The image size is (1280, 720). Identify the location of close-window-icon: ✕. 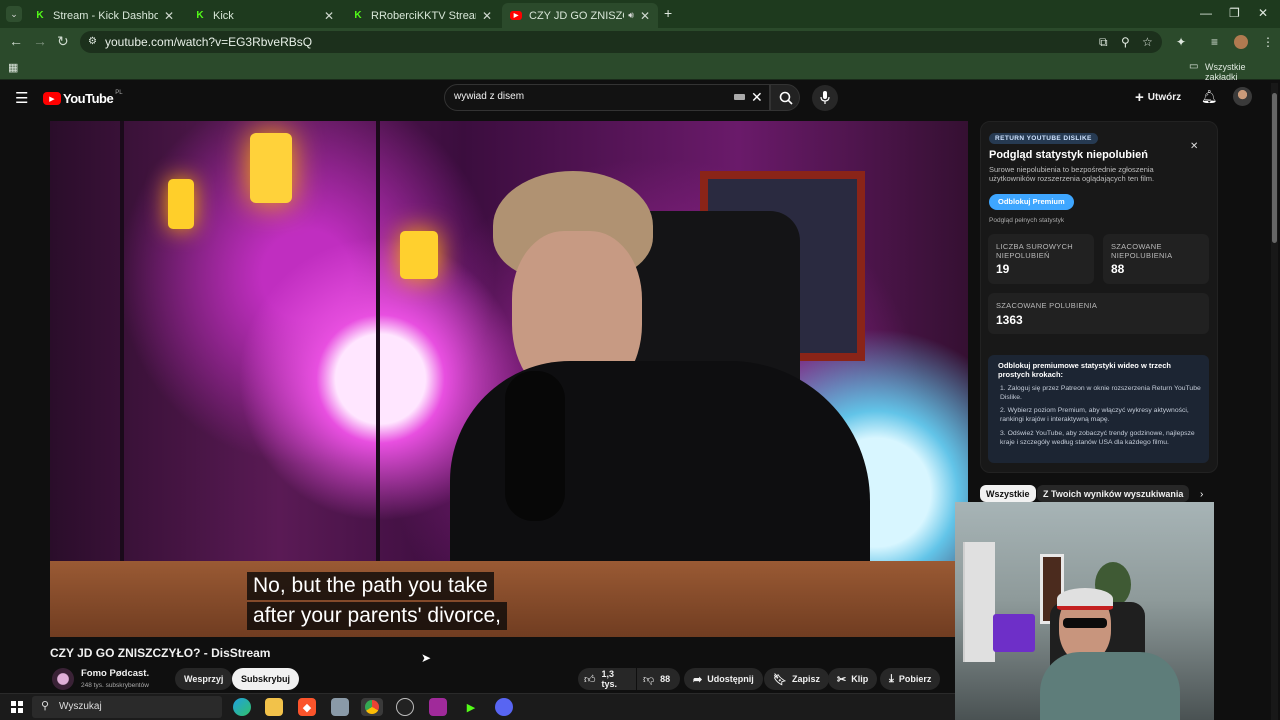
(1263, 13).